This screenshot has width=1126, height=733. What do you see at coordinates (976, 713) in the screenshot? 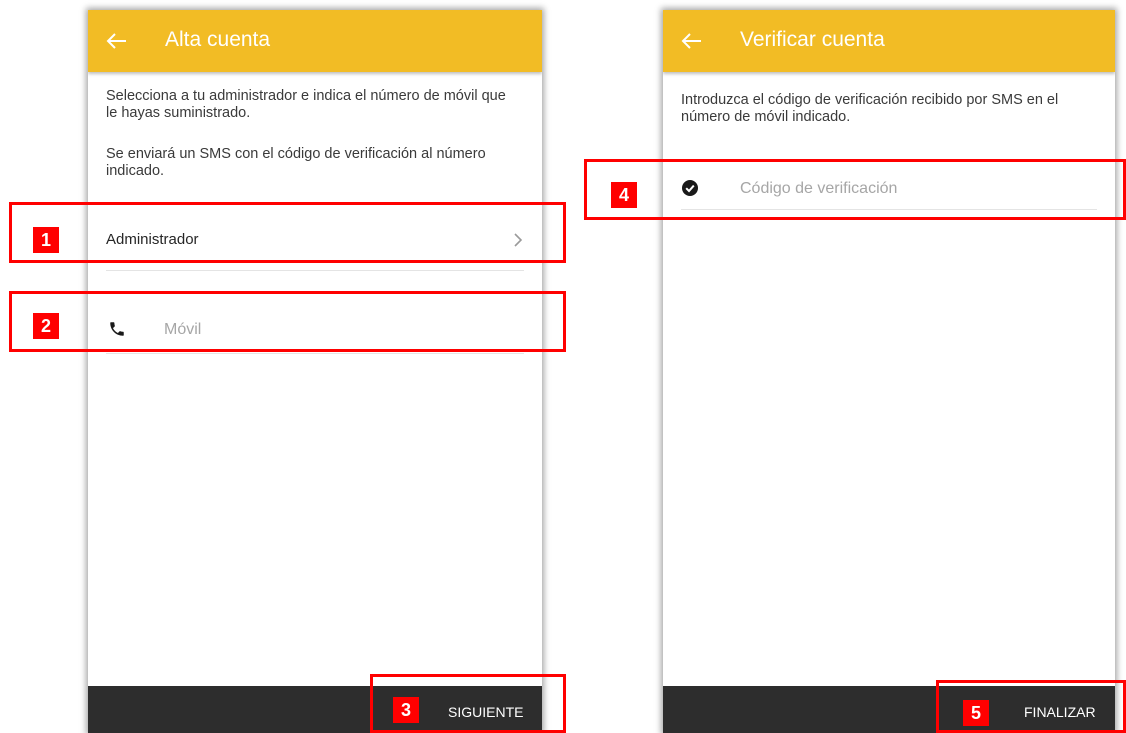
I see `annotation-badge-5: 5` at bounding box center [976, 713].